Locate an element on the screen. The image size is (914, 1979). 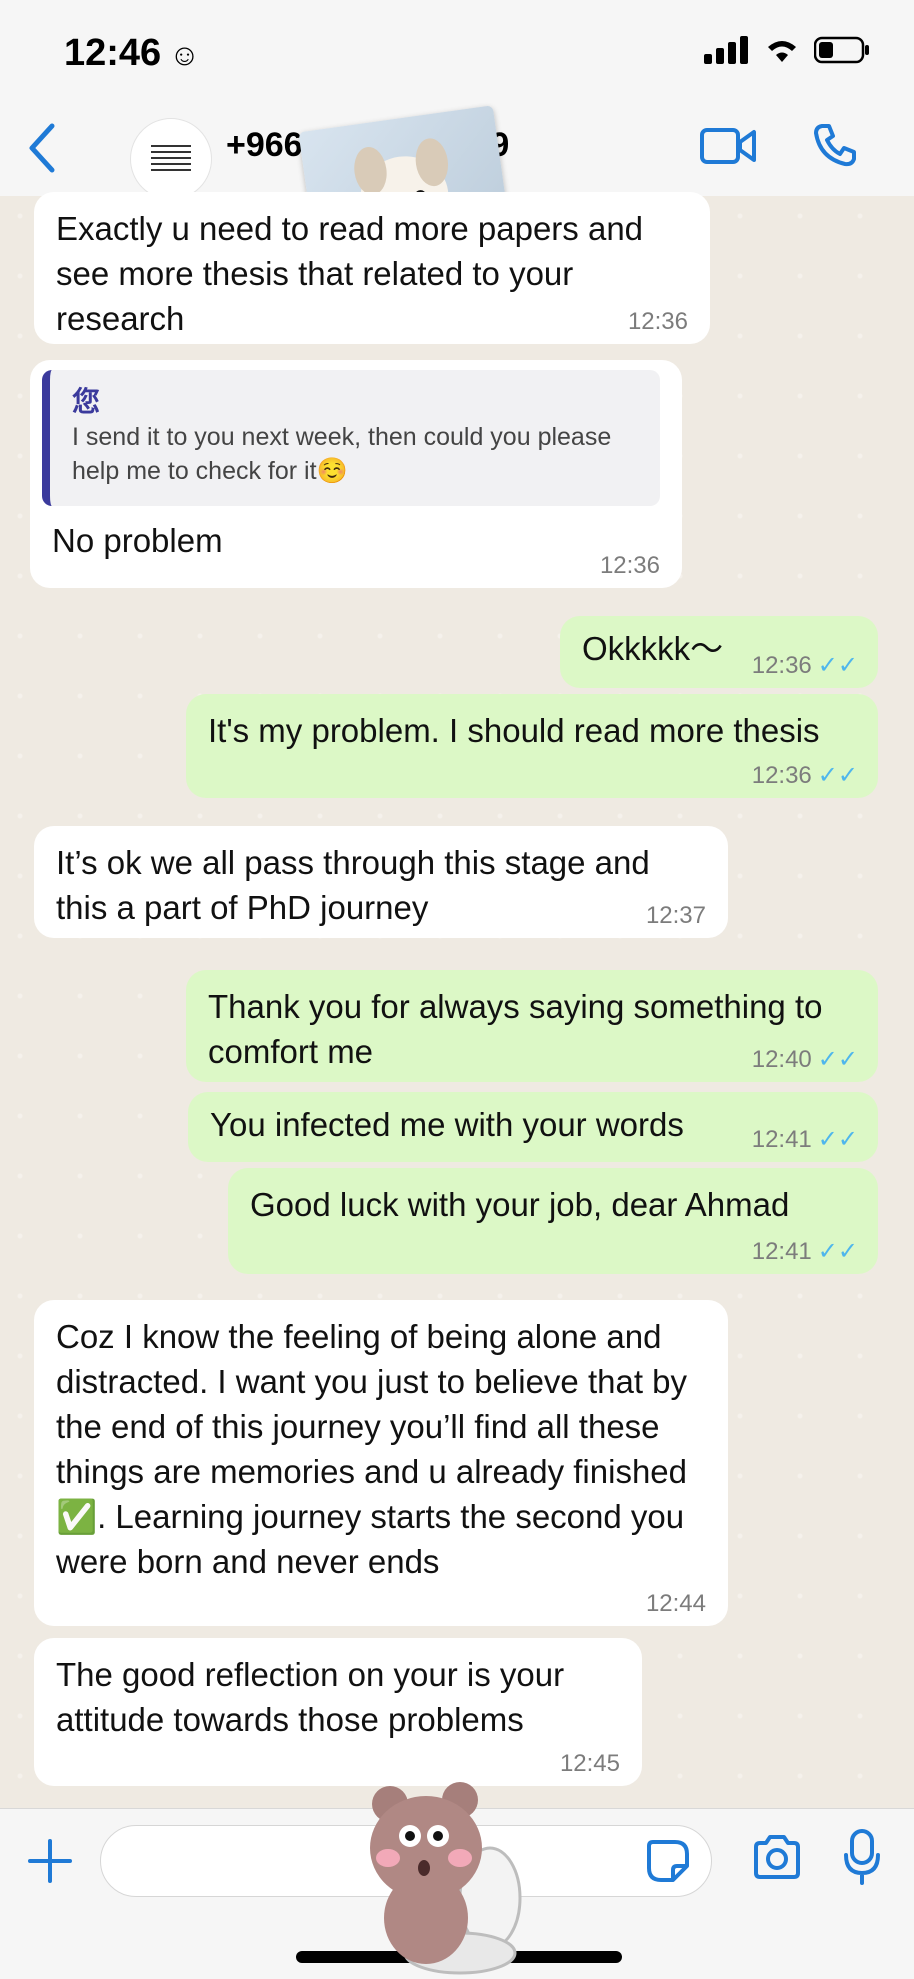
quoted-author: 您 is located at coordinates (86, 401).